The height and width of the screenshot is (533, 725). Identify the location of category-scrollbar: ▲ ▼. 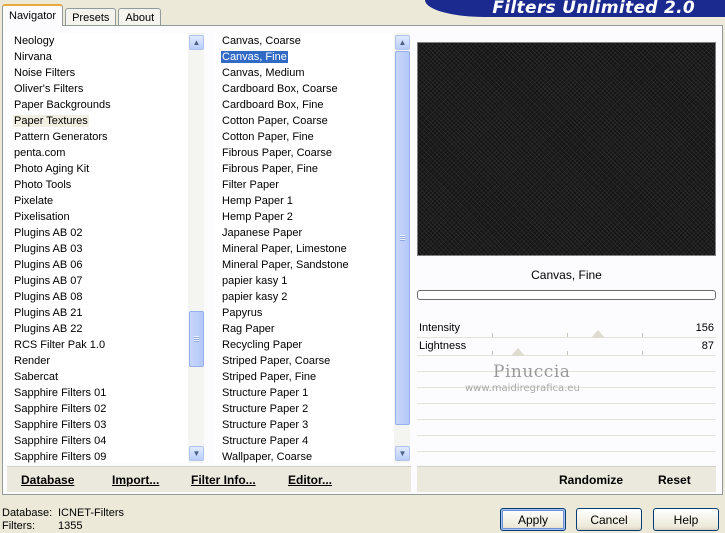
(196, 248).